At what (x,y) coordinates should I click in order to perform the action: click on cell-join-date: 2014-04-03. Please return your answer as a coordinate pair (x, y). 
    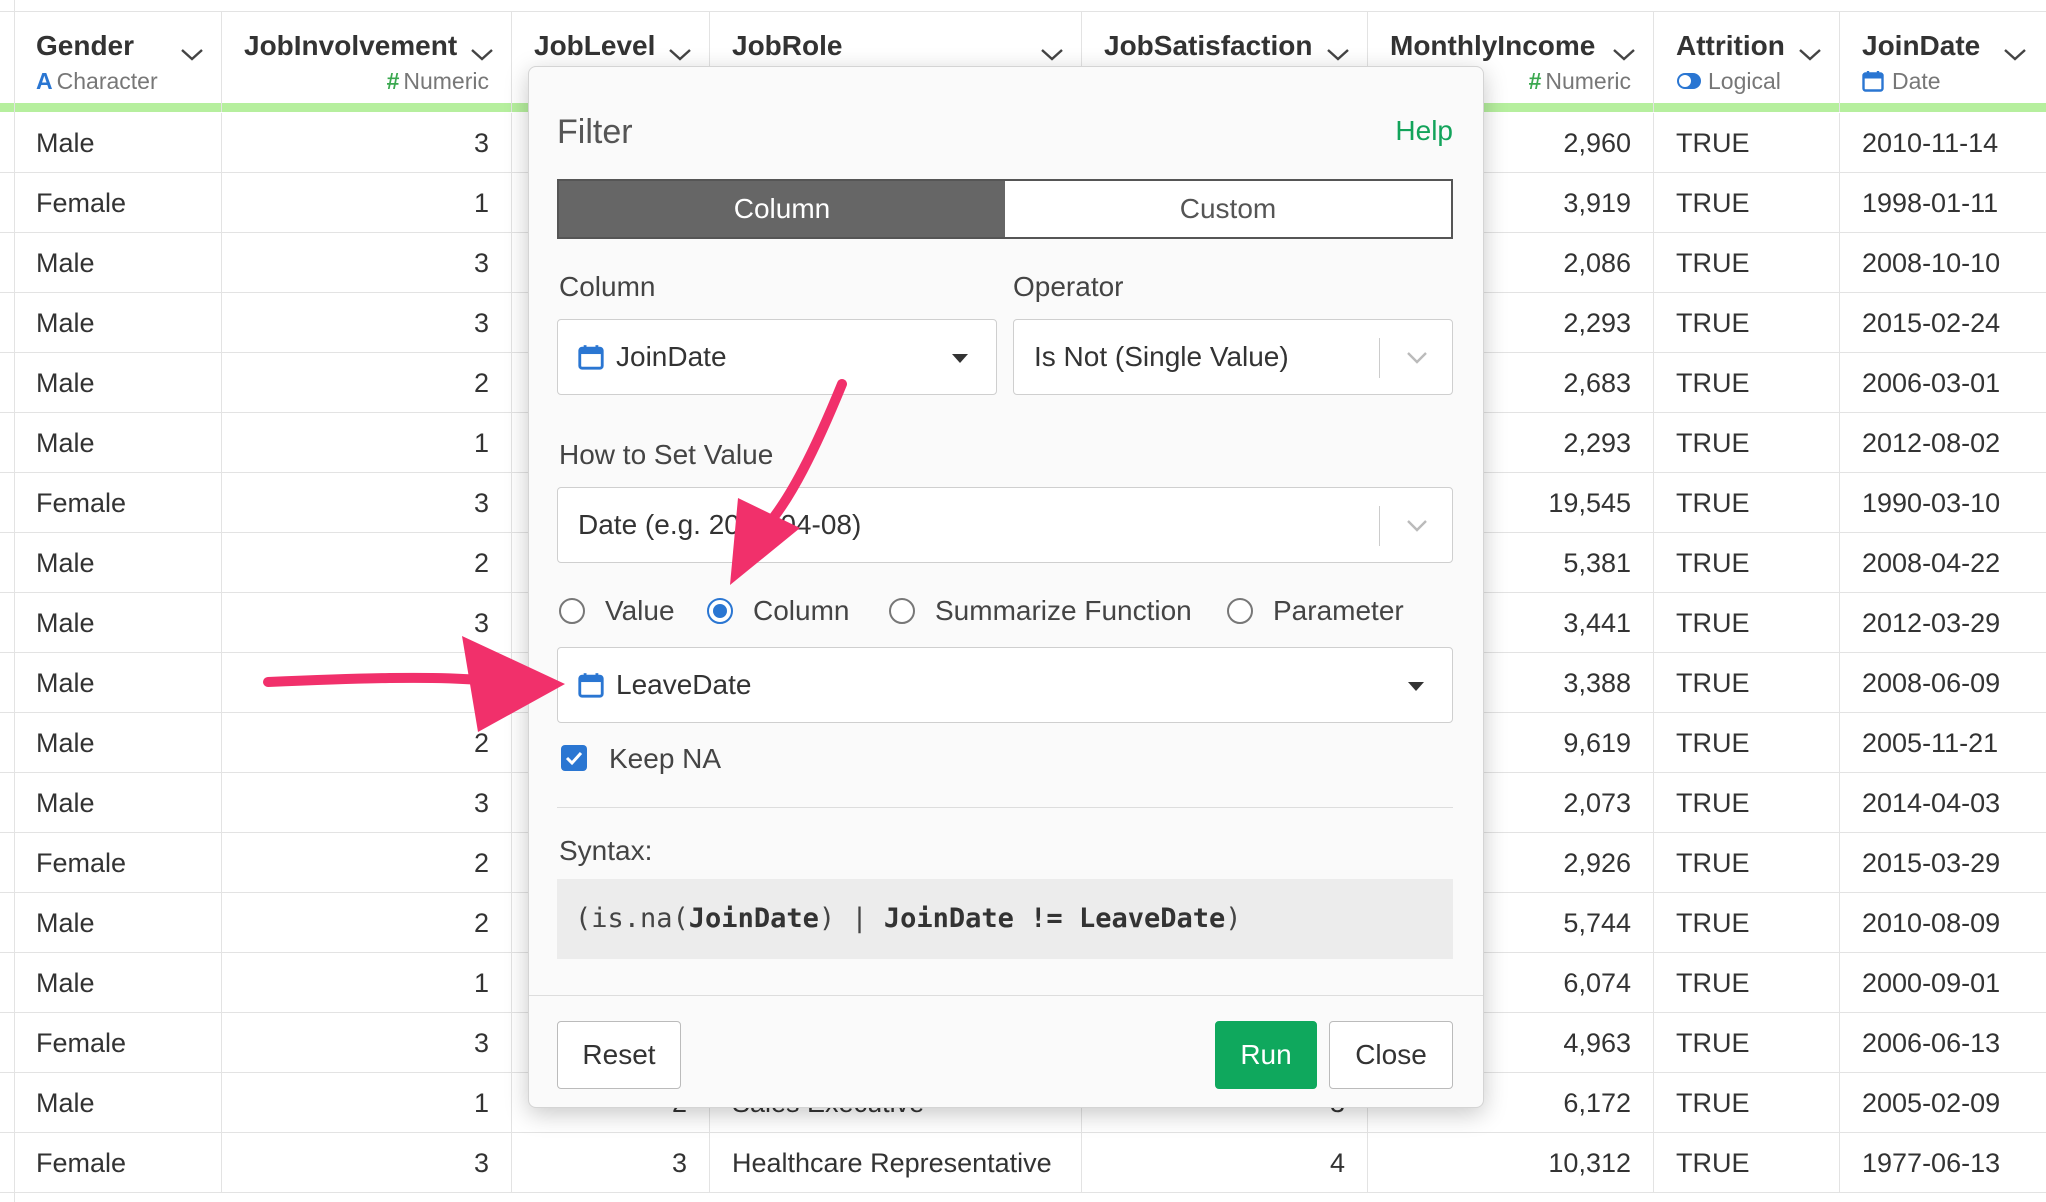
    Looking at the image, I should click on (1943, 803).